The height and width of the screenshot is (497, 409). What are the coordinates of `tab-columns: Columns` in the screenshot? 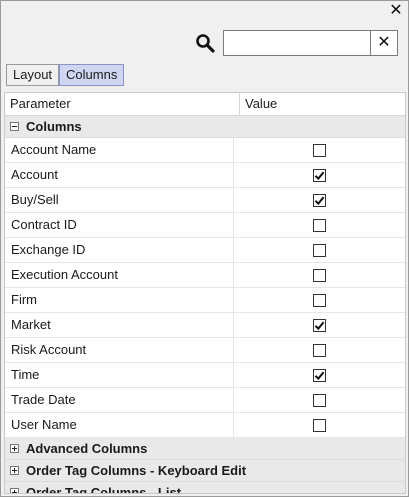 It's located at (92, 75).